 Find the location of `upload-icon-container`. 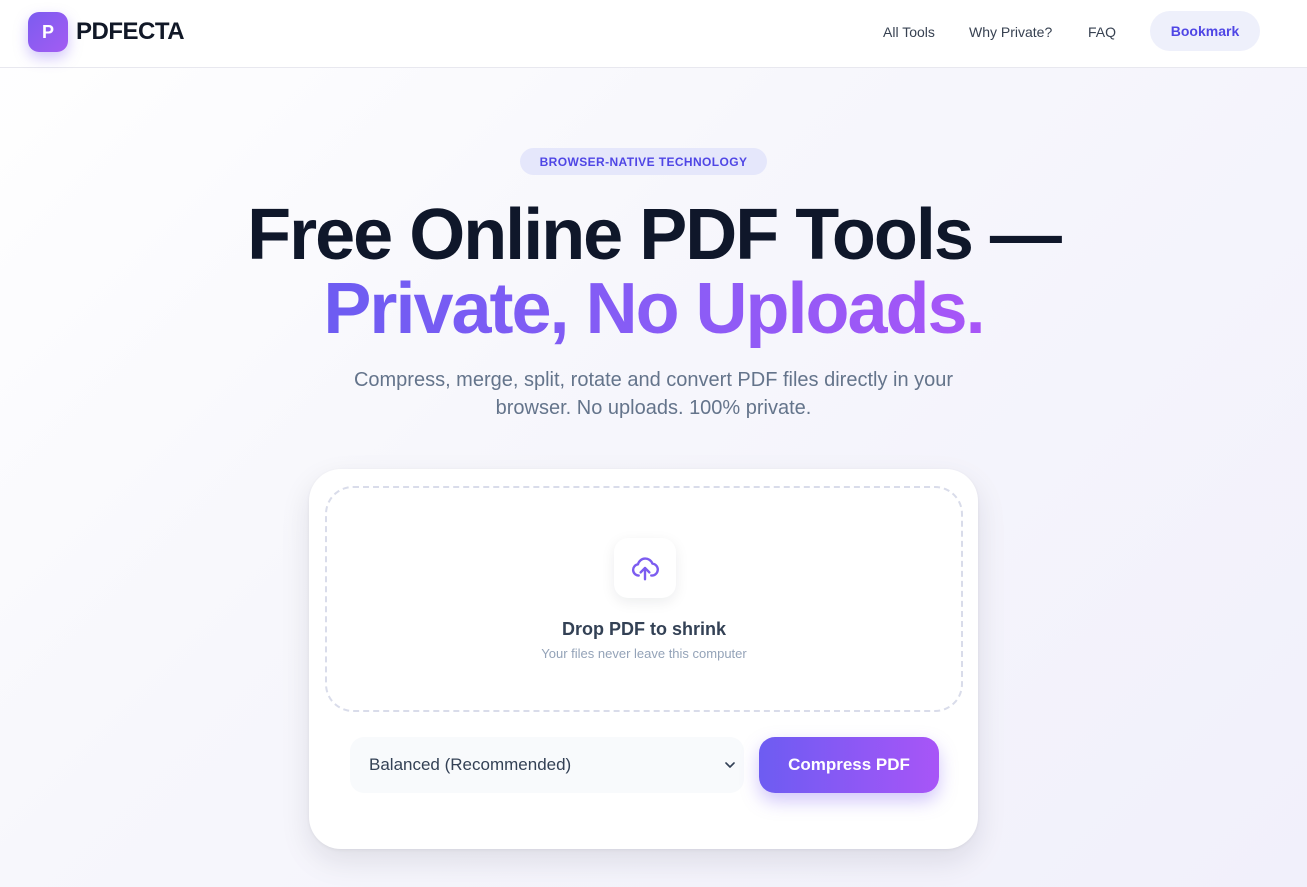

upload-icon-container is located at coordinates (645, 568).